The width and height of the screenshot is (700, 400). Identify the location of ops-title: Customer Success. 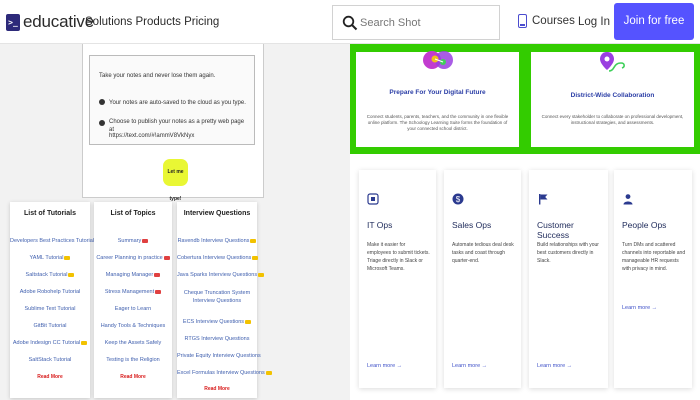
(555, 230).